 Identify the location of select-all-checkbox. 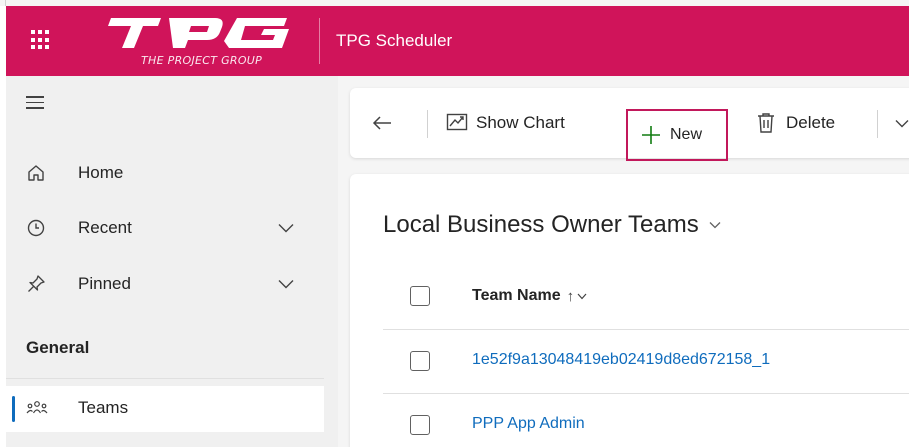
(420, 296).